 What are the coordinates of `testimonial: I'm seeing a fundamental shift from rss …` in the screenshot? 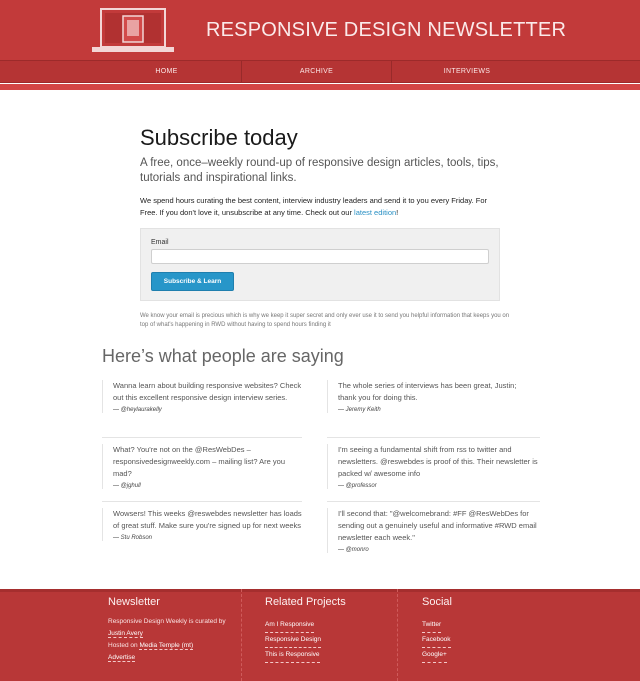 It's located at (433, 466).